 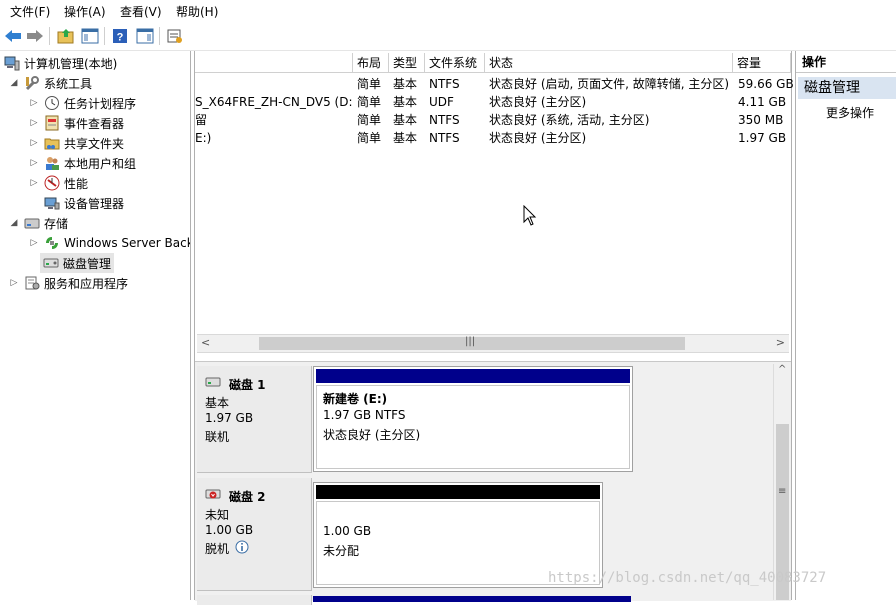 What do you see at coordinates (847, 88) in the screenshot?
I see `action-section-disk-management: 磁盘管理` at bounding box center [847, 88].